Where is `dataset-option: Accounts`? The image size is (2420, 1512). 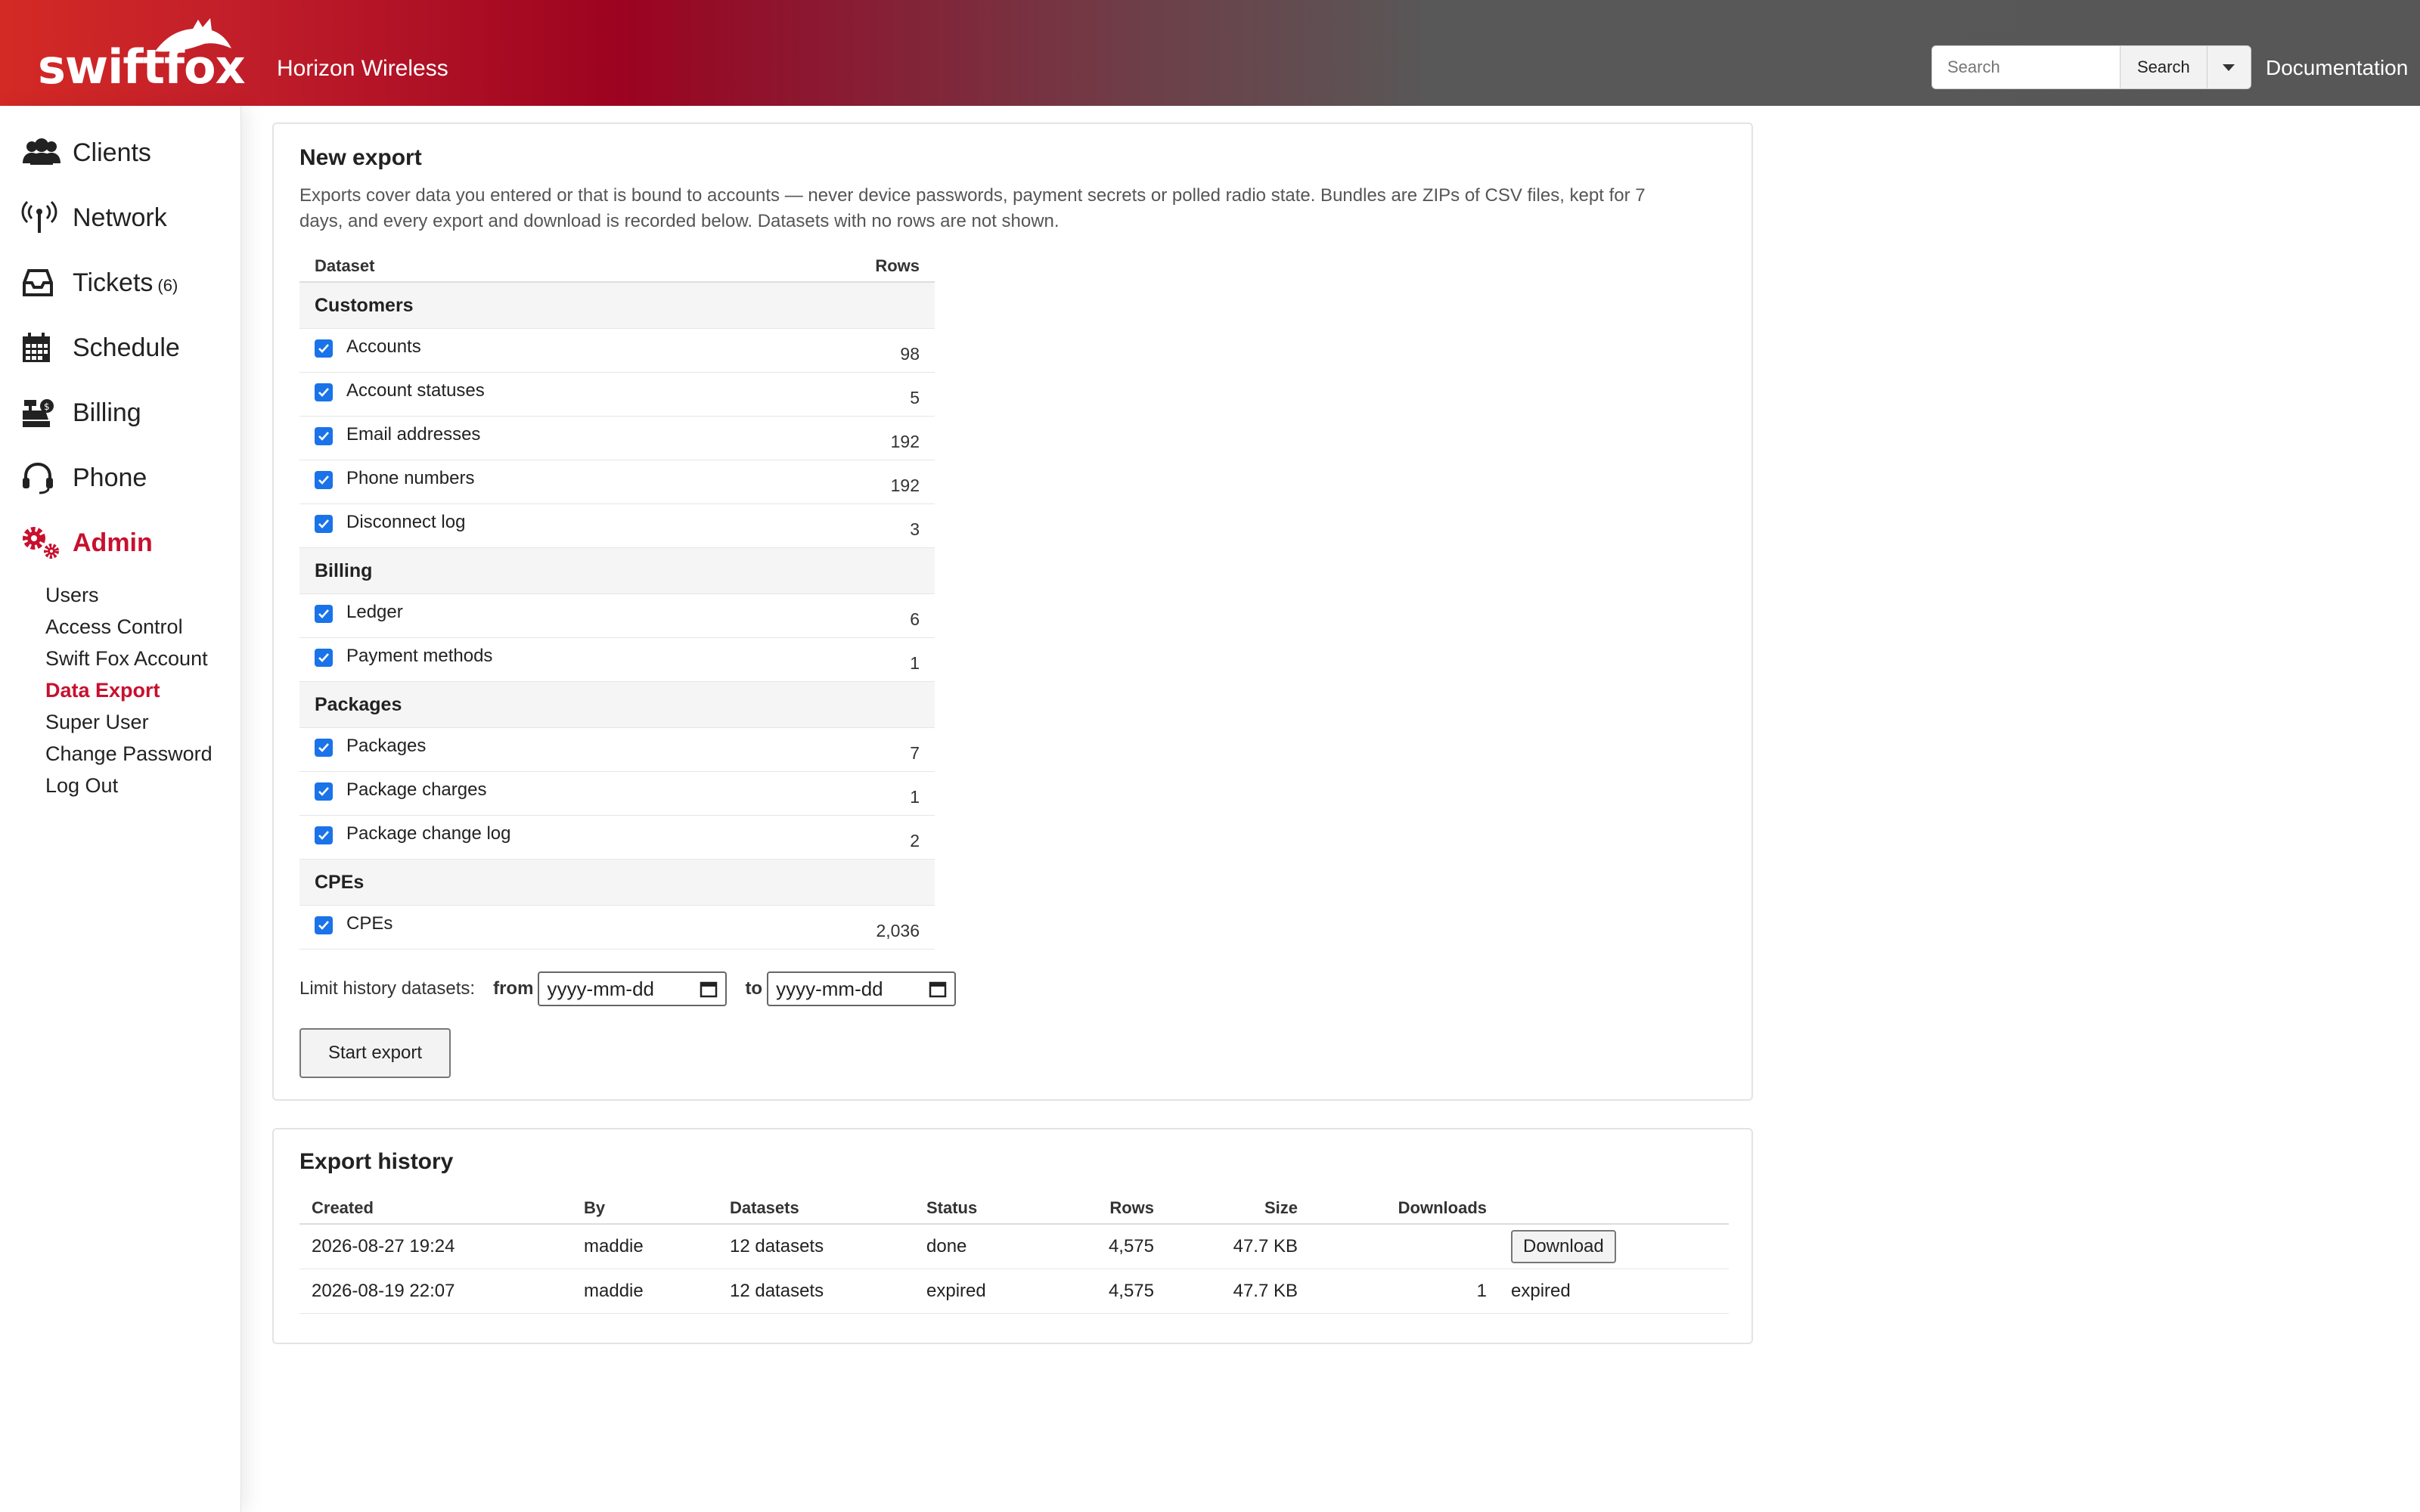 dataset-option: Accounts is located at coordinates (368, 347).